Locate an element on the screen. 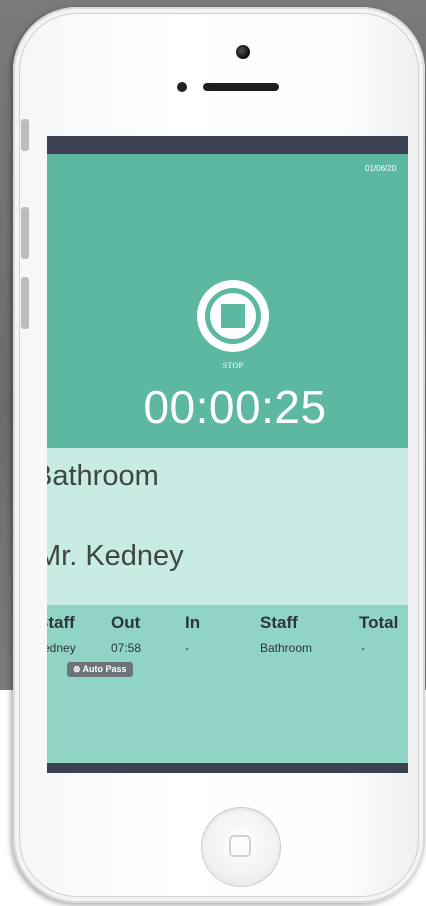 This screenshot has height=906, width=426. pass-location: Bathroom is located at coordinates (103, 476).